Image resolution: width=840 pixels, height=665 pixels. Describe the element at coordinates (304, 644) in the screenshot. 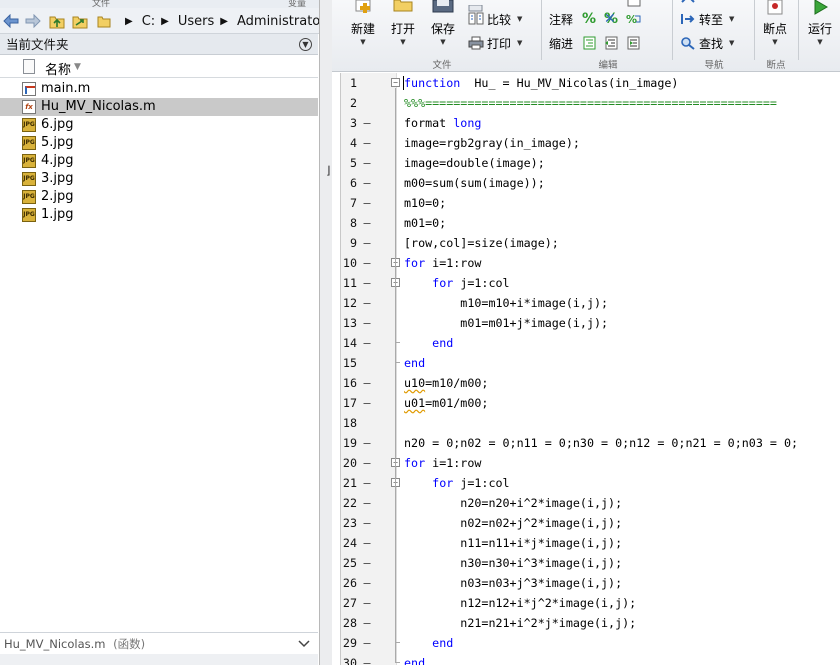

I see `chevron-down-icon` at that location.